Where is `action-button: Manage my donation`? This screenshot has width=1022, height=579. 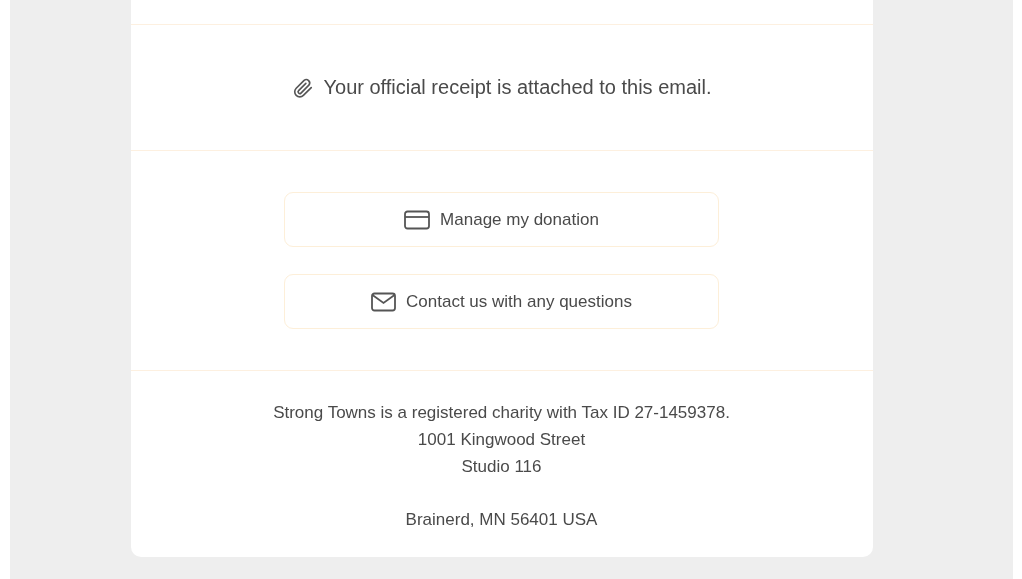
action-button: Manage my donation is located at coordinates (501, 219).